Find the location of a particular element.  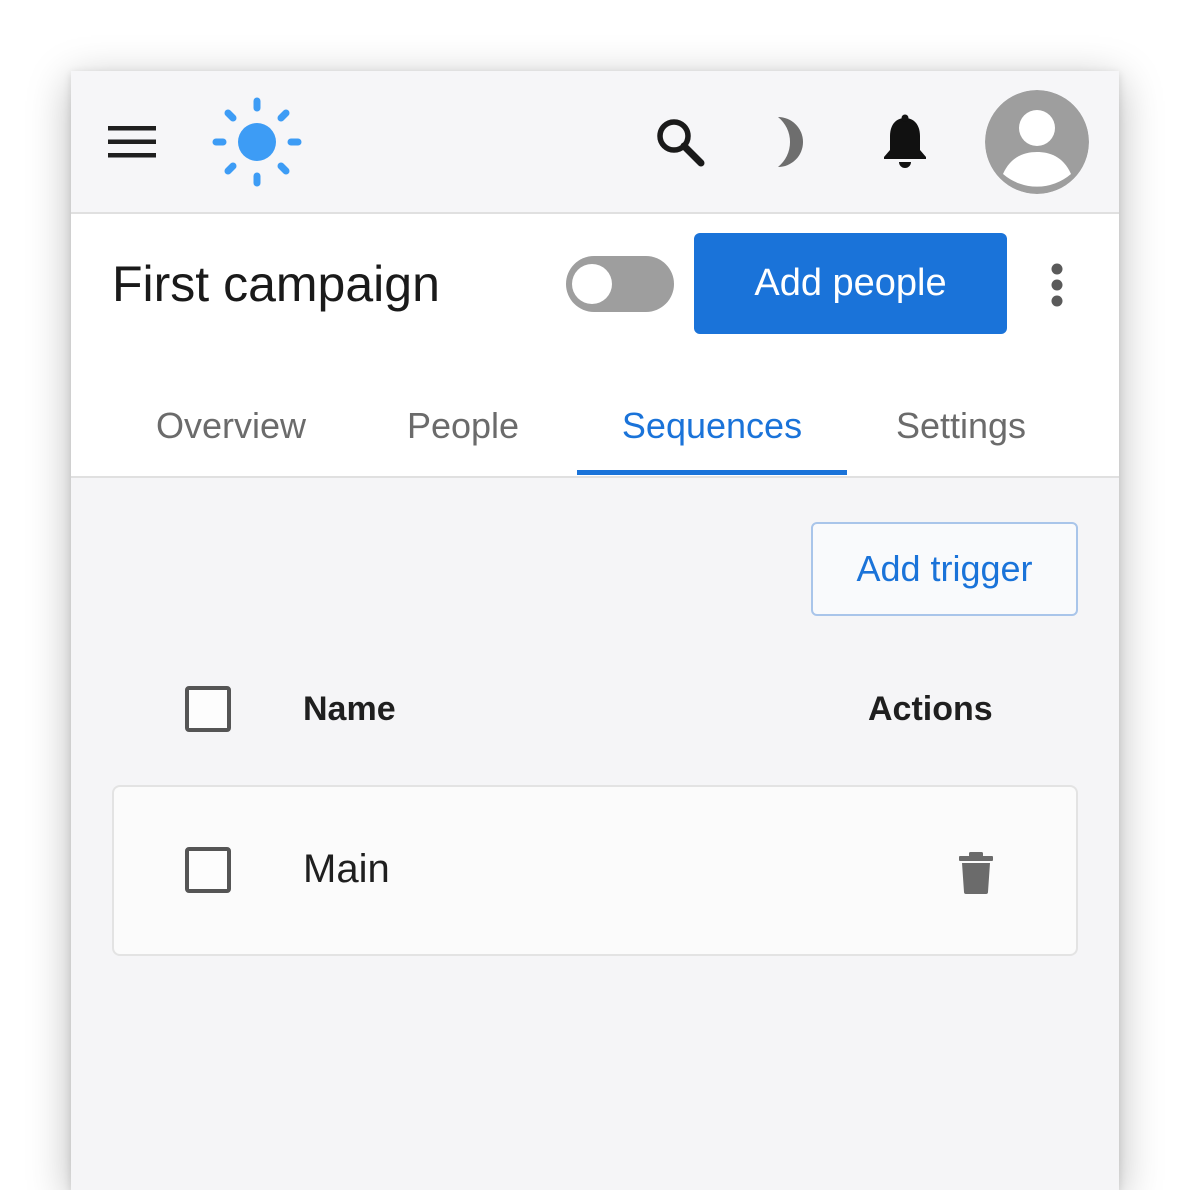

page-title: First campaign is located at coordinates (276, 284).